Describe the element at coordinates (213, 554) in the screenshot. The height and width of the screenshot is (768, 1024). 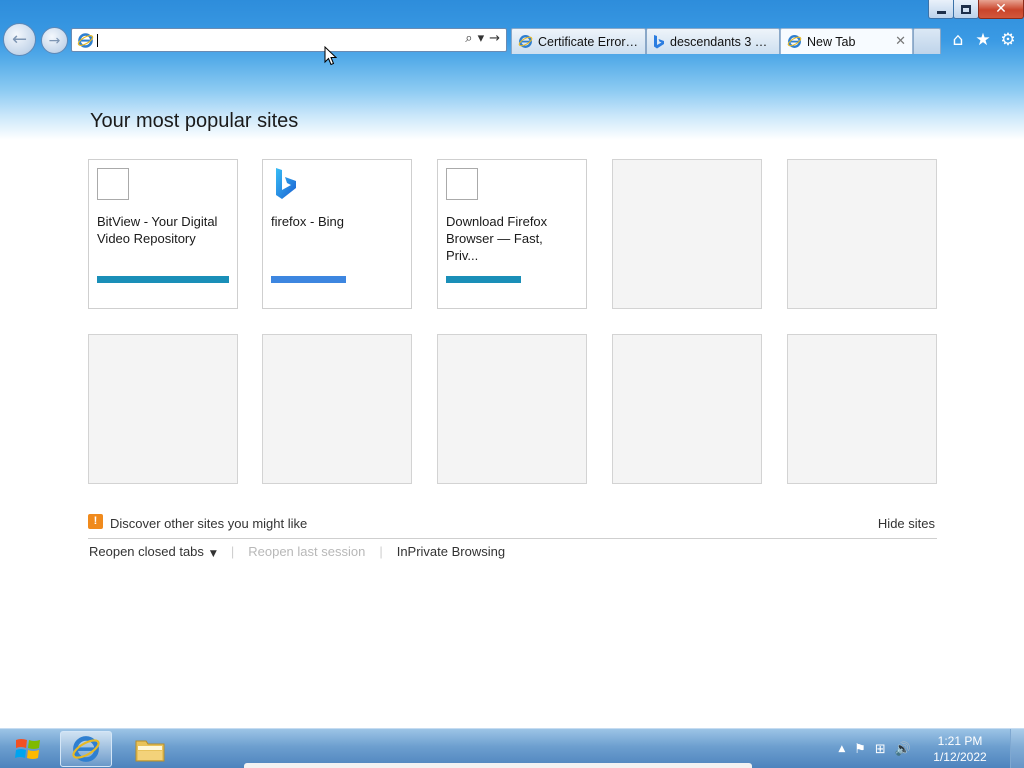
I see `dropdown-arrow-icon: ▼` at that location.